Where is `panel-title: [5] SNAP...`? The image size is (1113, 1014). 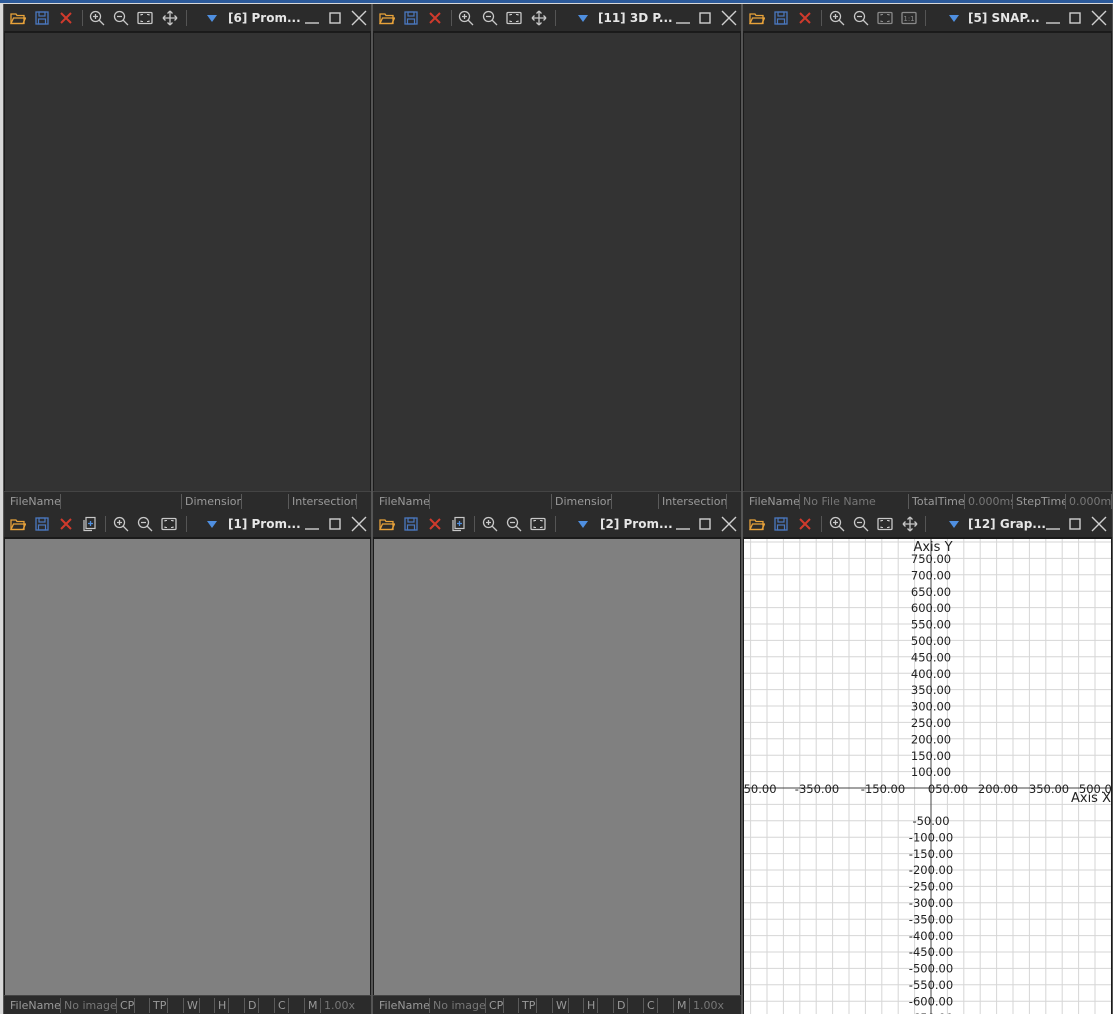 panel-title: [5] SNAP... is located at coordinates (1004, 18).